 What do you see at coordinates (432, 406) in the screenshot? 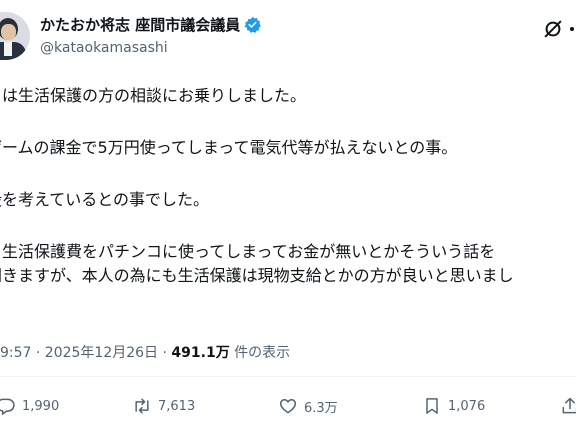
I see `bookmark-icon` at bounding box center [432, 406].